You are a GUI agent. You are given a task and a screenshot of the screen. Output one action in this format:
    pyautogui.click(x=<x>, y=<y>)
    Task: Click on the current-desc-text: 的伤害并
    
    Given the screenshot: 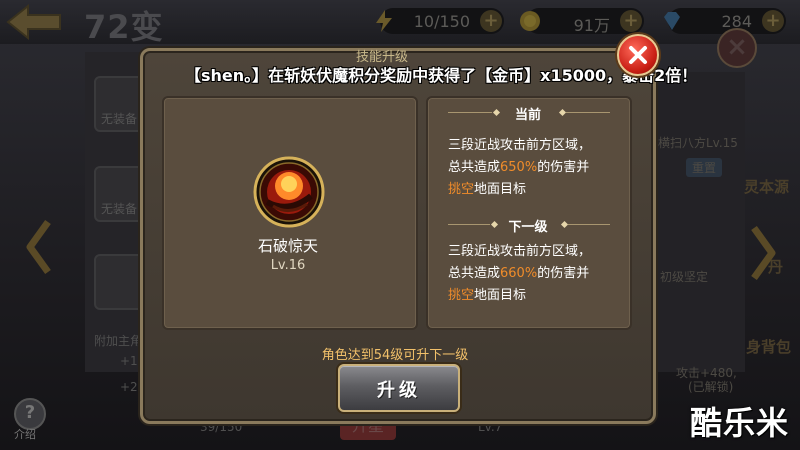 What is the action you would take?
    pyautogui.click(x=563, y=167)
    